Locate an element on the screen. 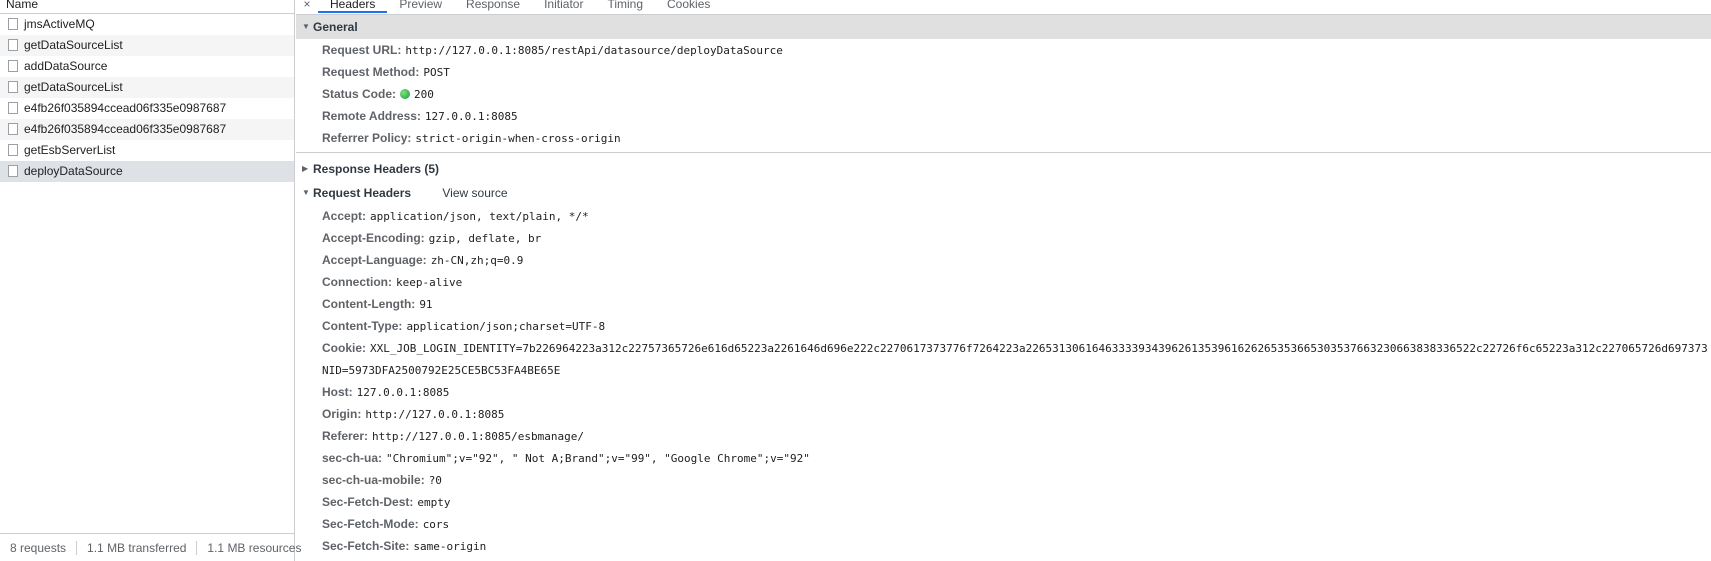 The height and width of the screenshot is (561, 1711). header-value: http://127.0.0.1:8085 is located at coordinates (435, 414).